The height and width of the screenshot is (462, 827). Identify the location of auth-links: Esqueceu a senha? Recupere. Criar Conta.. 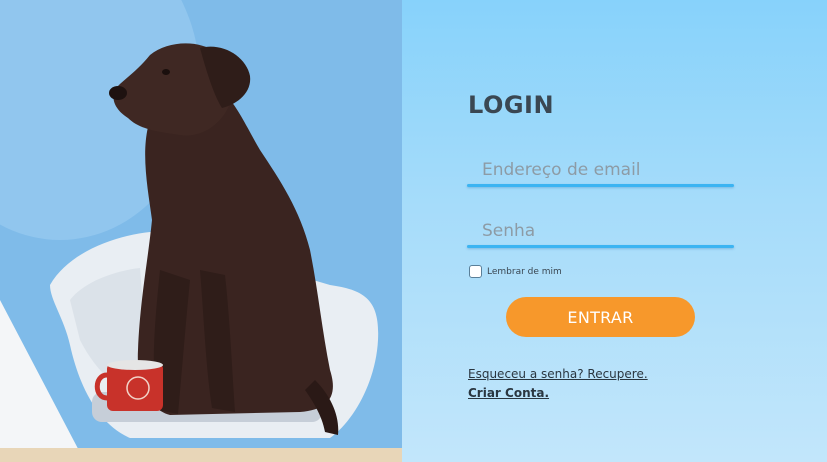
(558, 384).